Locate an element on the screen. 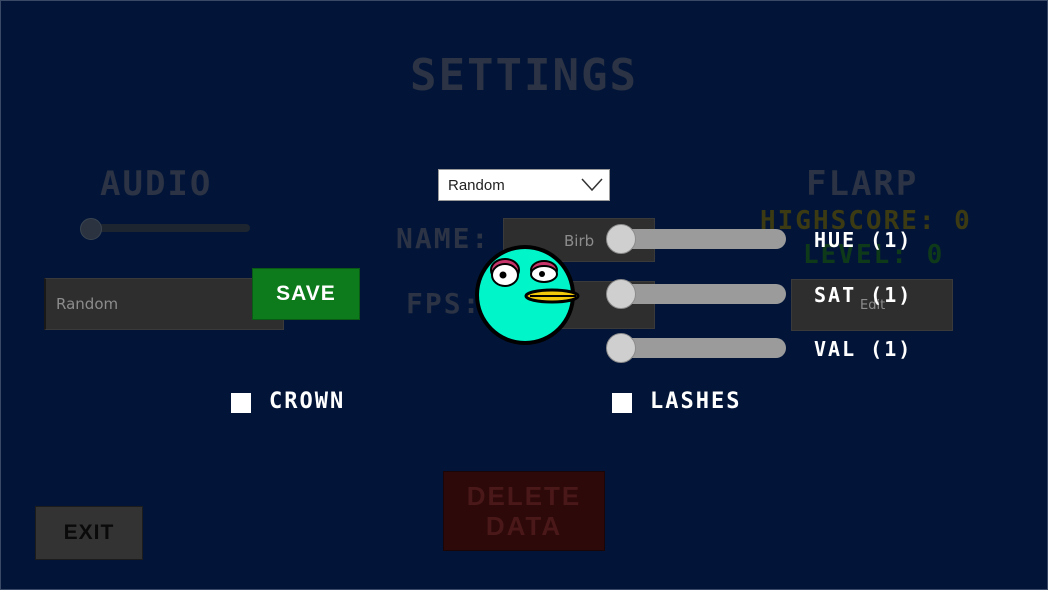 This screenshot has width=1048, height=590. seed-input: Random is located at coordinates (164, 304).